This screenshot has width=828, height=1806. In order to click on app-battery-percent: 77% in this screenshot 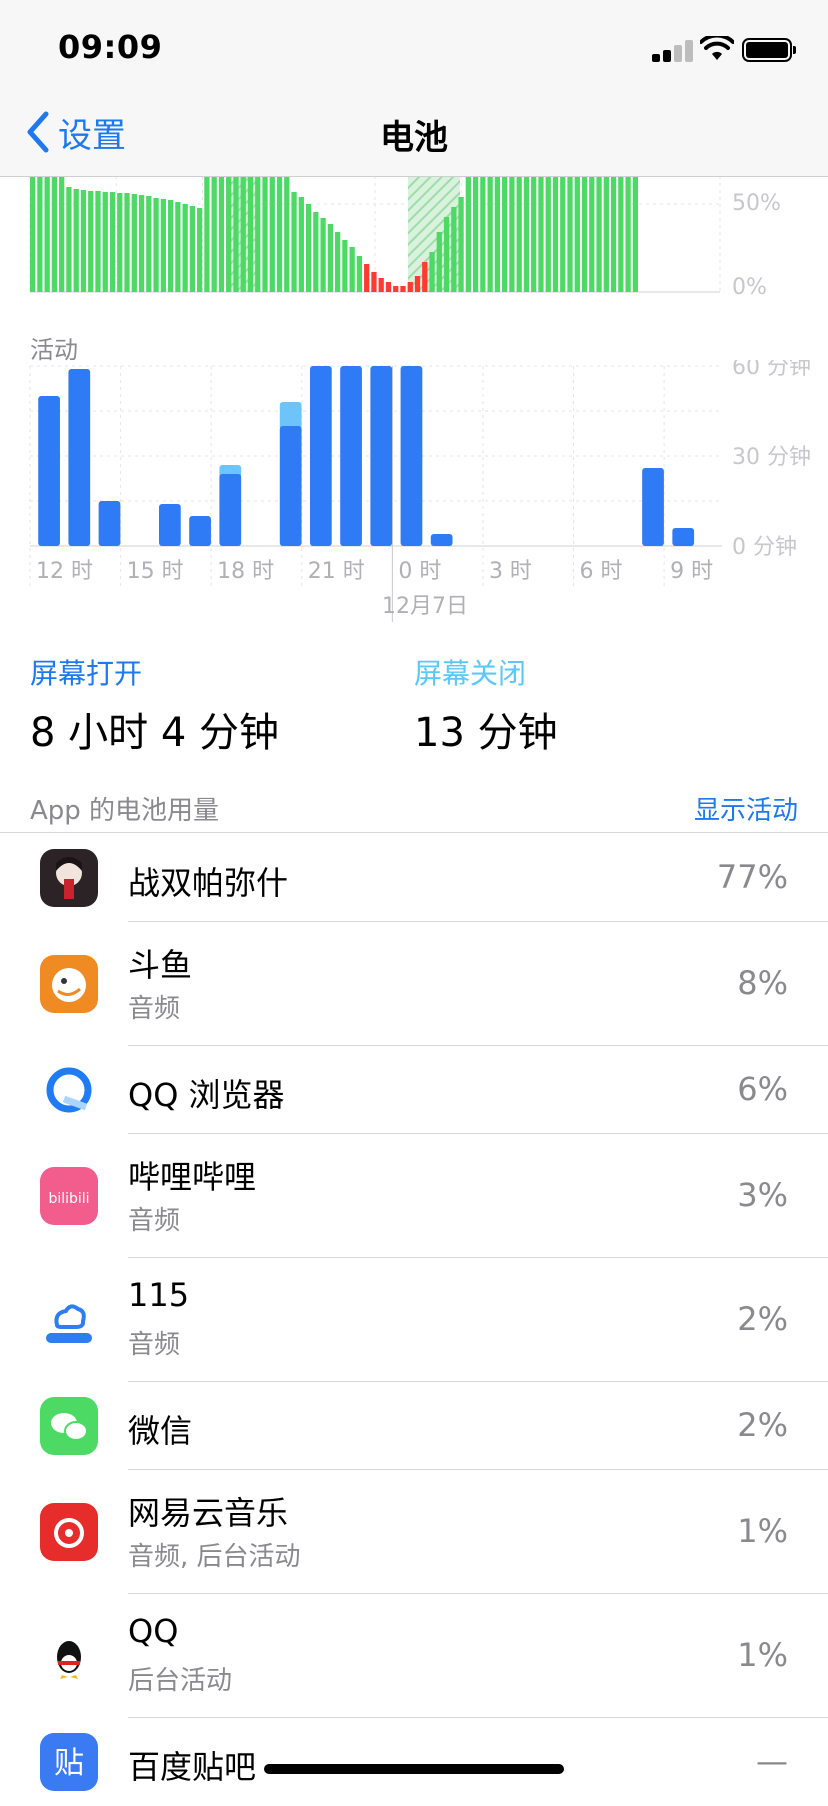, I will do `click(752, 877)`.